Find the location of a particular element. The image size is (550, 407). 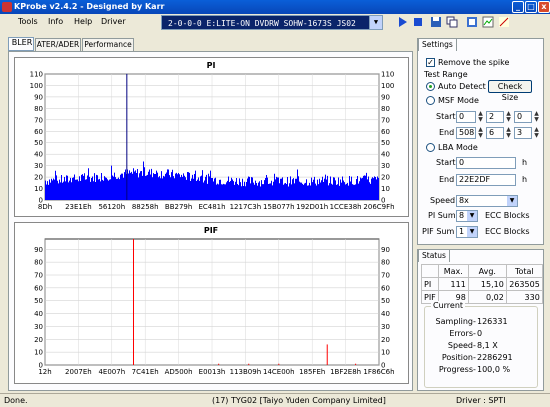

x-tick-label: 8Dh is located at coordinates (45, 207).